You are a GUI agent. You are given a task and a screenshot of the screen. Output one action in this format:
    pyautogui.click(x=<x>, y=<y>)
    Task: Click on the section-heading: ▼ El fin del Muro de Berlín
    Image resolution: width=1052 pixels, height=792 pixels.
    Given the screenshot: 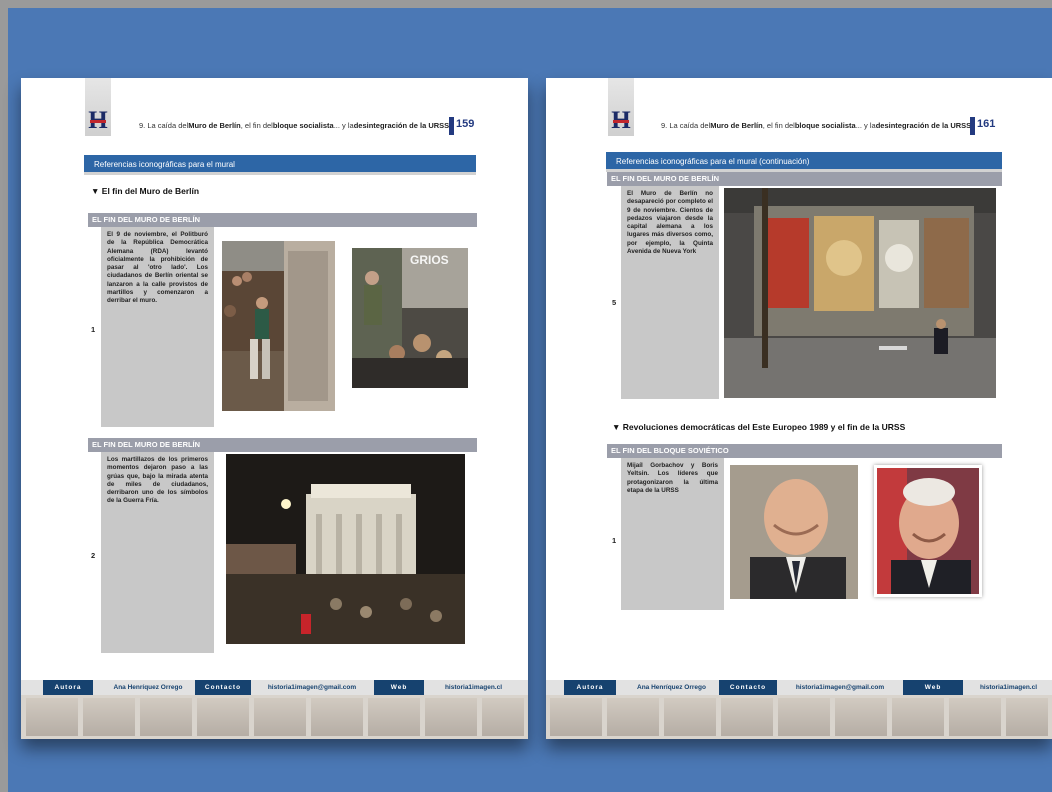 What is the action you would take?
    pyautogui.click(x=145, y=191)
    